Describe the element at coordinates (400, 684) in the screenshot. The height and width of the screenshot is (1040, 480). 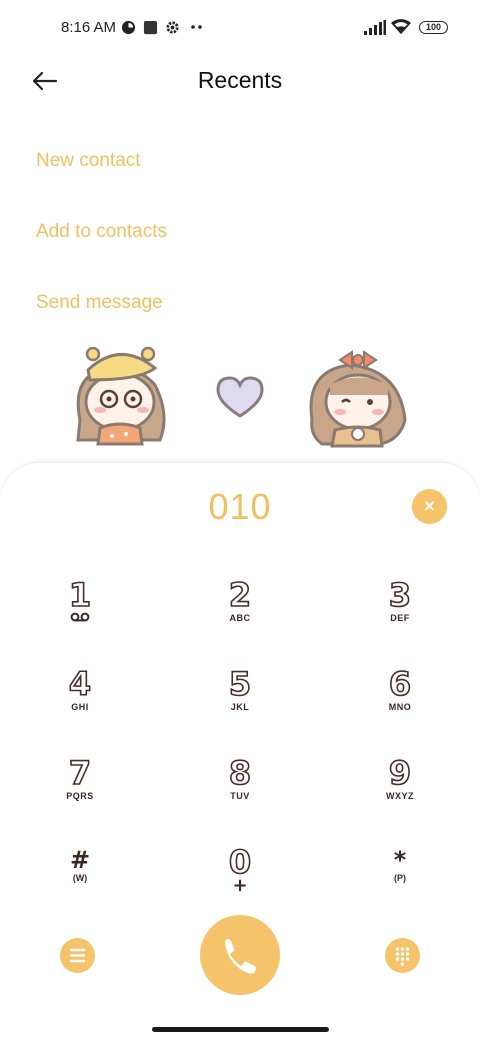
I see `key-digit: 6` at that location.